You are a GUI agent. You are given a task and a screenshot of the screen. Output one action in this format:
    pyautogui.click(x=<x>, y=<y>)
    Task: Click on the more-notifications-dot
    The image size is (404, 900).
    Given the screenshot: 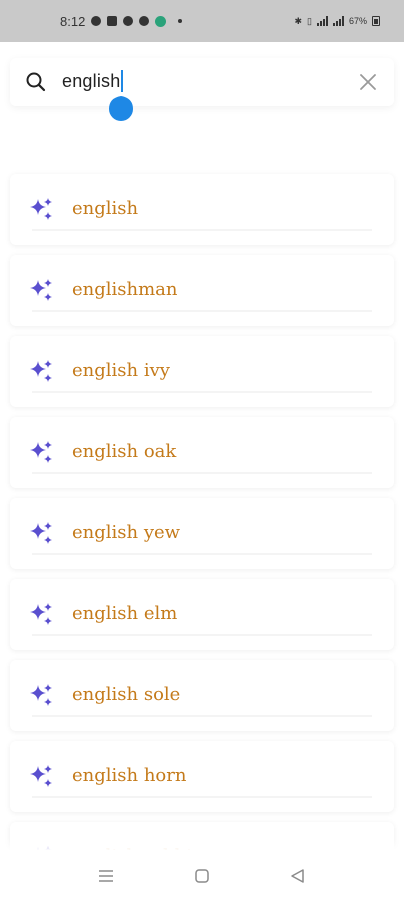 What is the action you would take?
    pyautogui.click(x=180, y=21)
    